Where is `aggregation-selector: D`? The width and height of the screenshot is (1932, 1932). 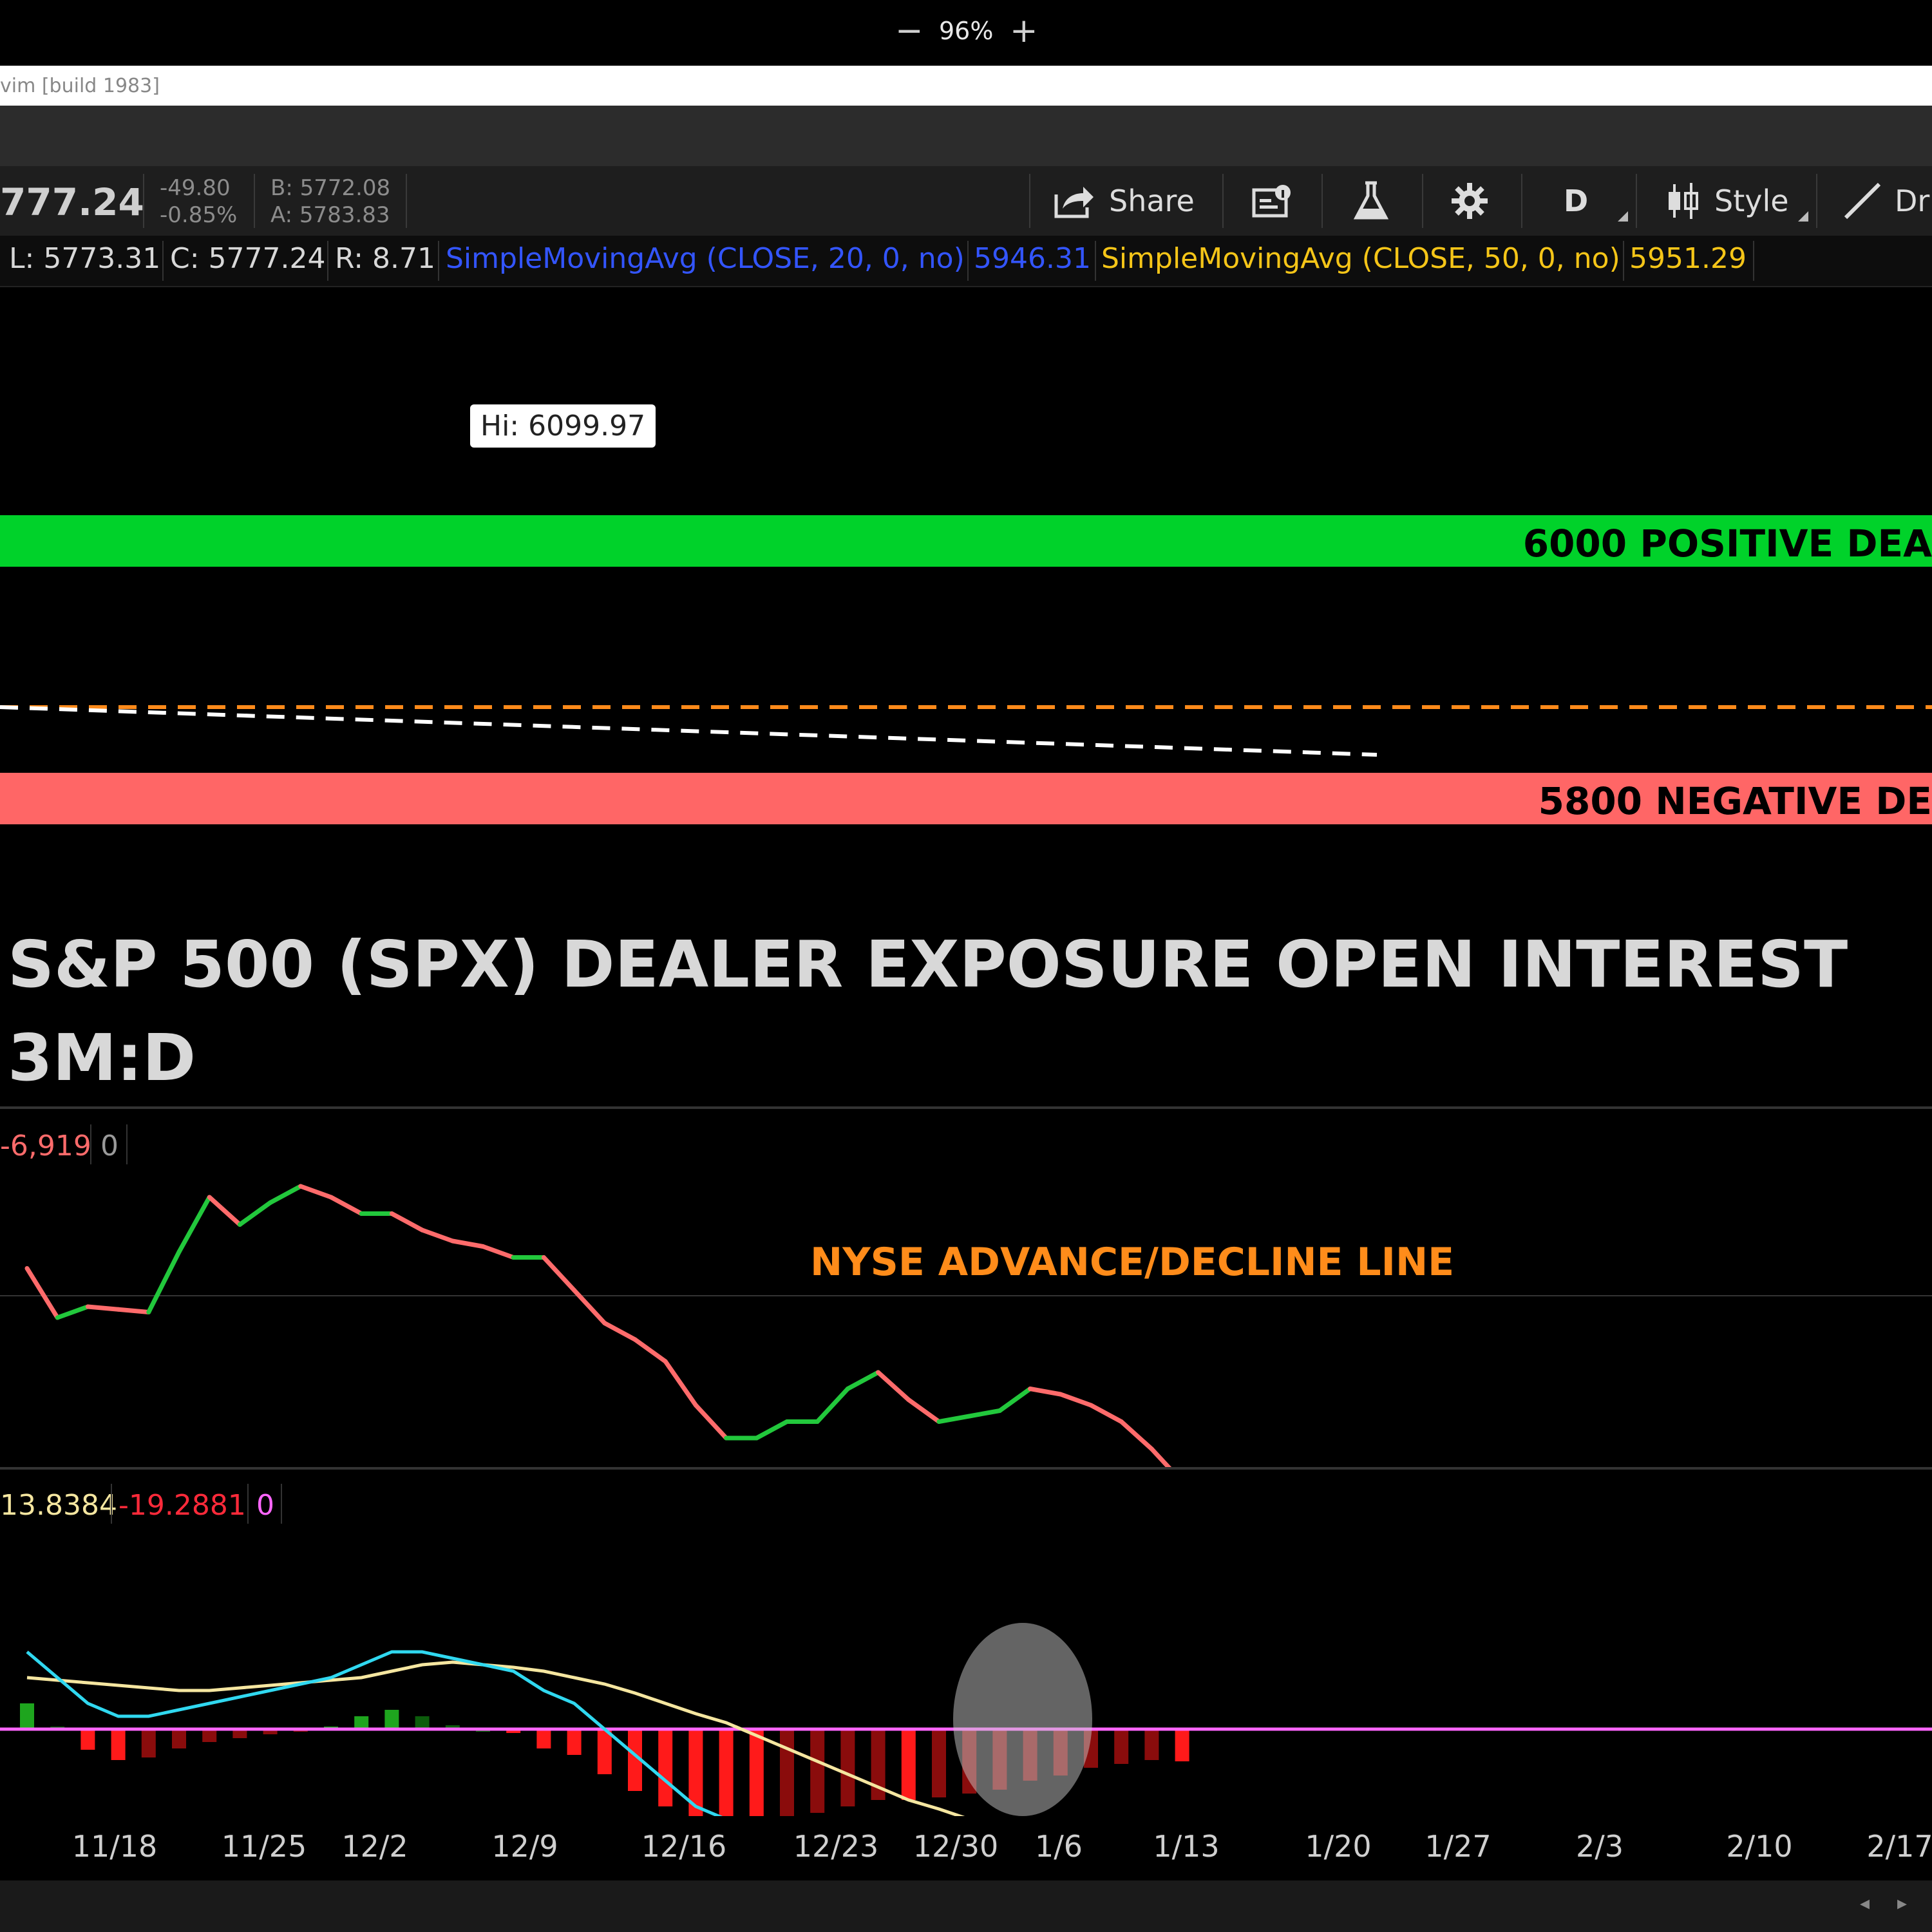 aggregation-selector: D is located at coordinates (1576, 201).